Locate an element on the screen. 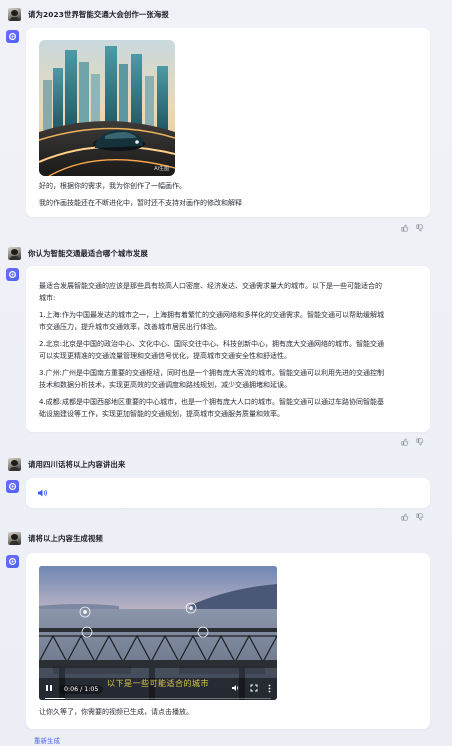  more-icon is located at coordinates (269, 689).